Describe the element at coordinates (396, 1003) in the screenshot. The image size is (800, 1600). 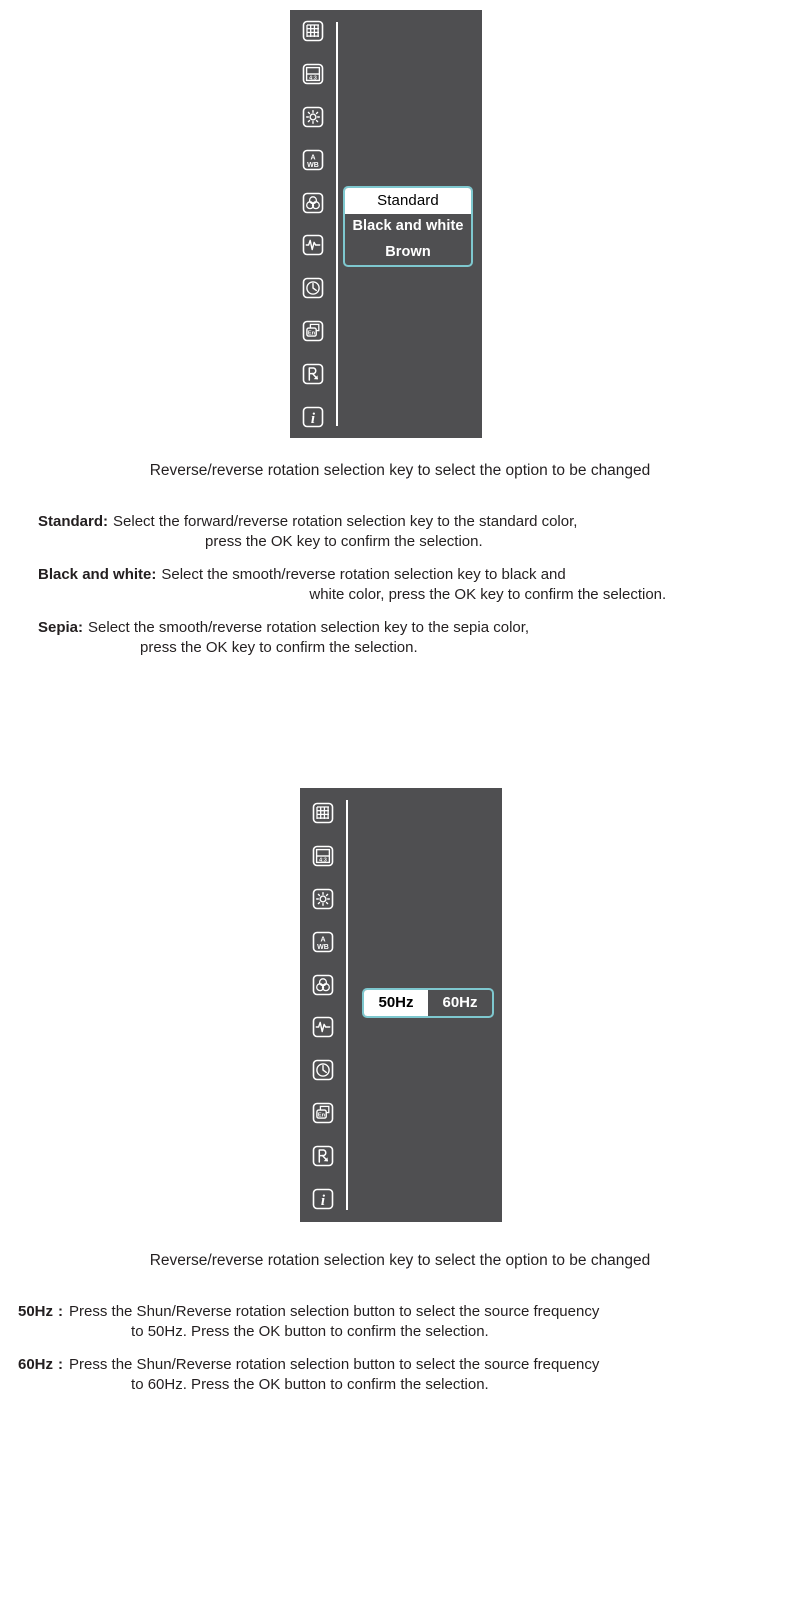
I see `frequency-option-50hz: 50Hz` at that location.